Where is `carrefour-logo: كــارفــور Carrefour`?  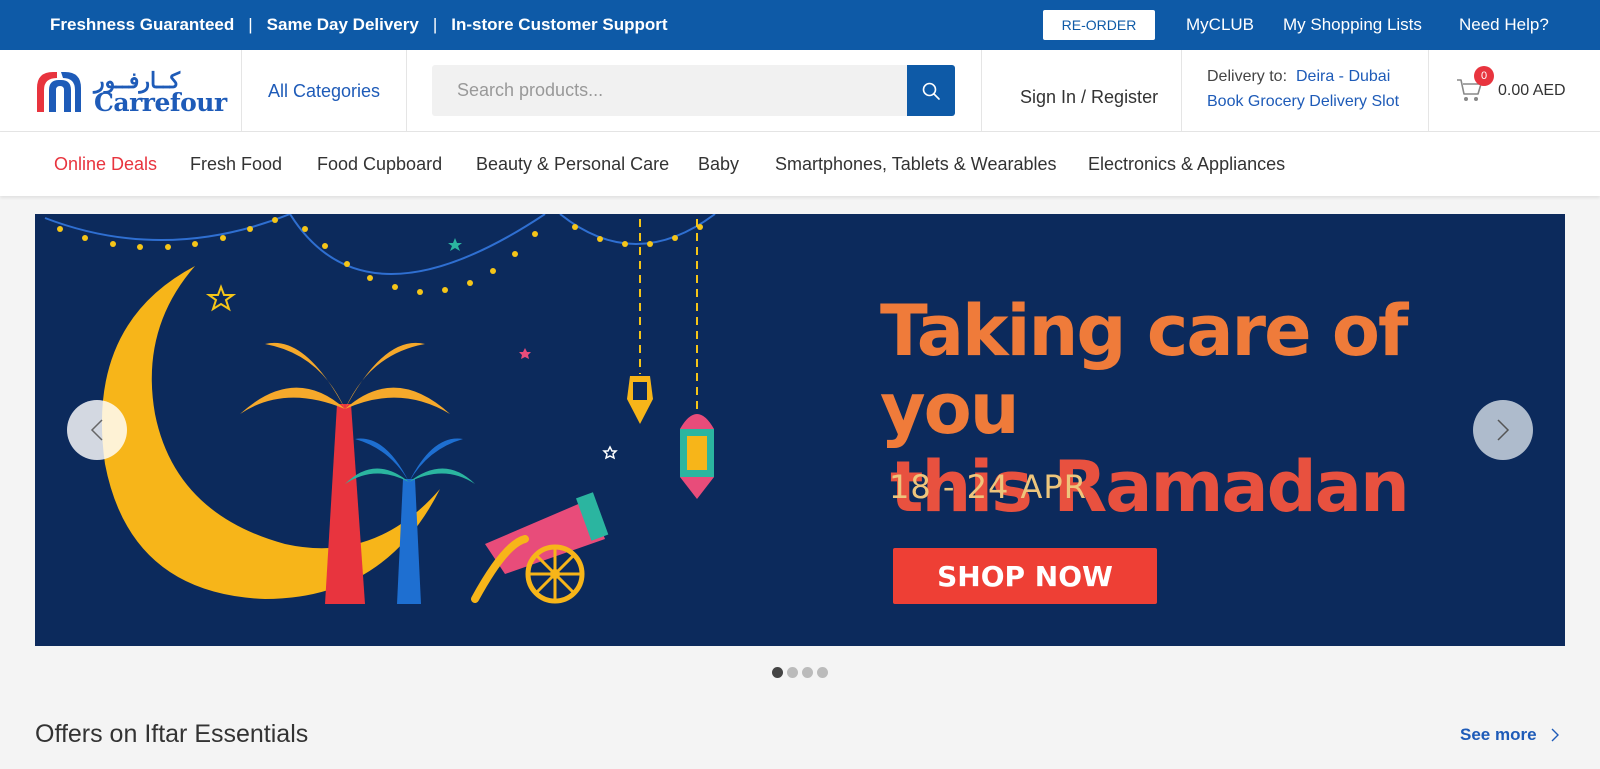 carrefour-logo: كــارفــور Carrefour is located at coordinates (131, 92).